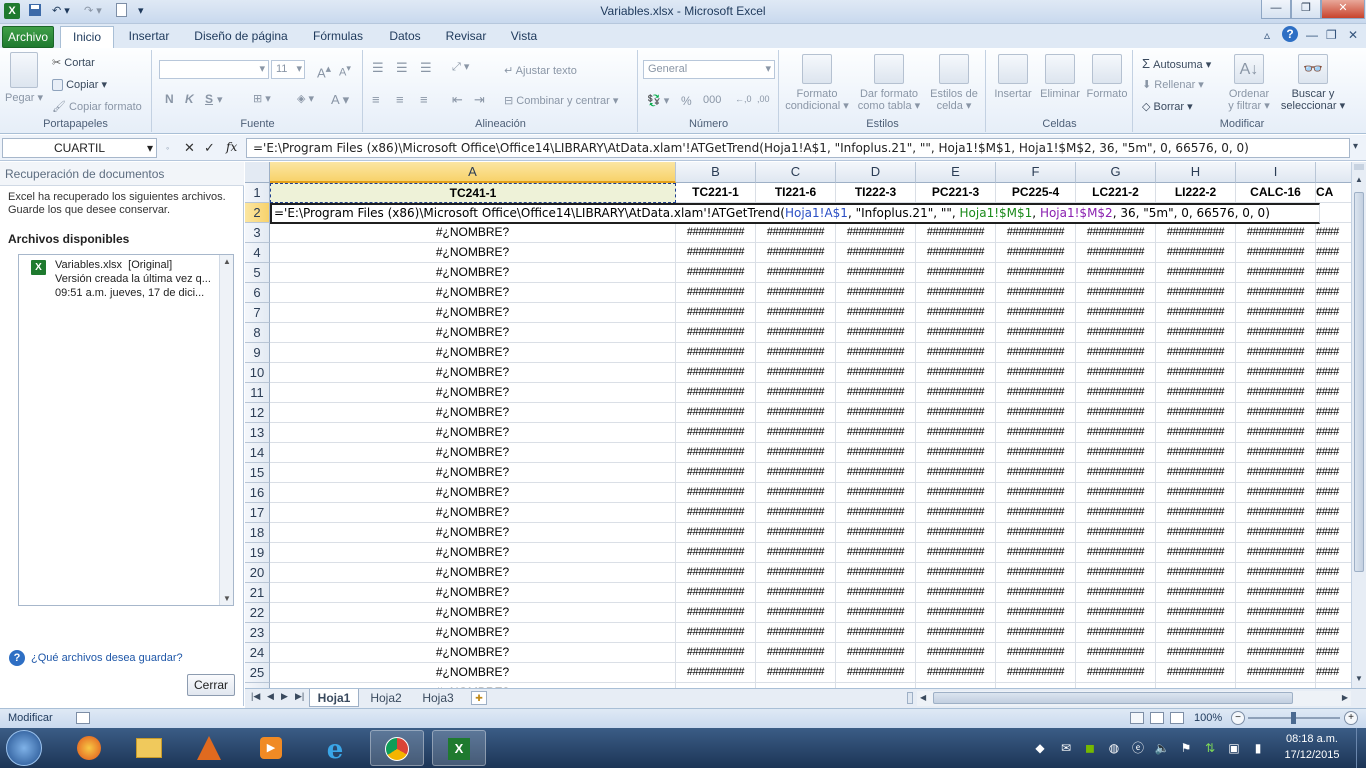  What do you see at coordinates (338, 37) in the screenshot?
I see `tab-formulas: Fórmulas` at bounding box center [338, 37].